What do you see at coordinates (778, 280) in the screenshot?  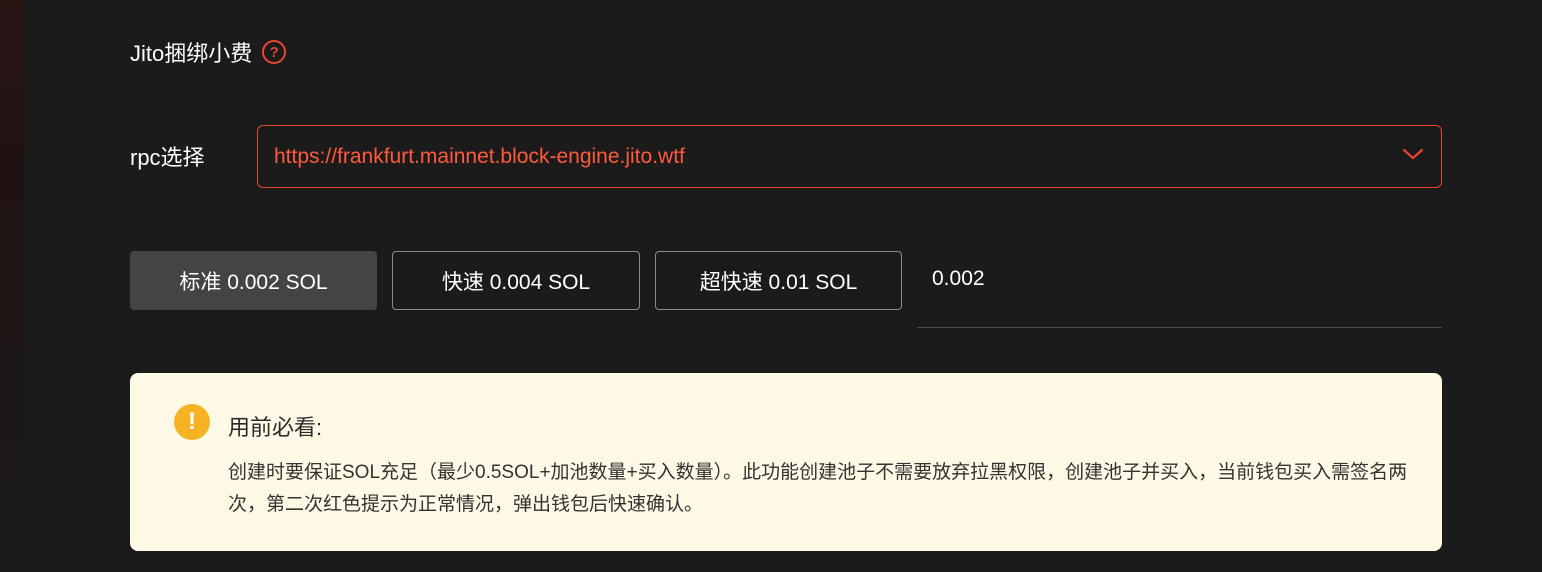 I see `fee-option-ultra-fast: 超快速 0.01 SOL` at bounding box center [778, 280].